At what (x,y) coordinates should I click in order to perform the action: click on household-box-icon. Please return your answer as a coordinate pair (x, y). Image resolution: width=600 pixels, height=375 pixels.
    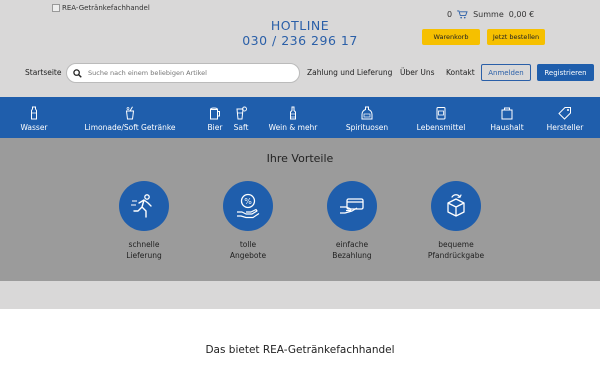
    Looking at the image, I should click on (507, 113).